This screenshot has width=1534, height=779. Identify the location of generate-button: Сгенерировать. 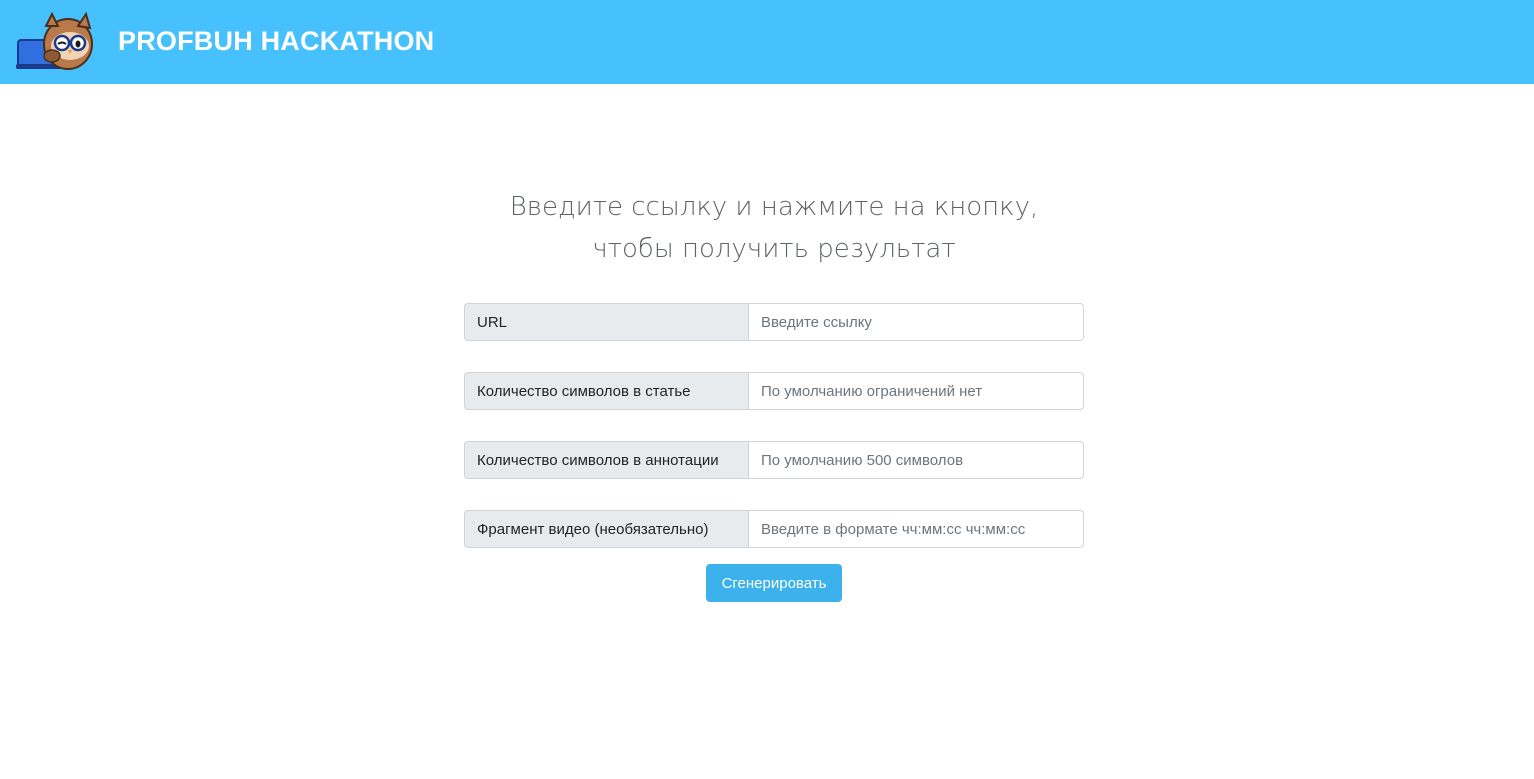
(774, 583).